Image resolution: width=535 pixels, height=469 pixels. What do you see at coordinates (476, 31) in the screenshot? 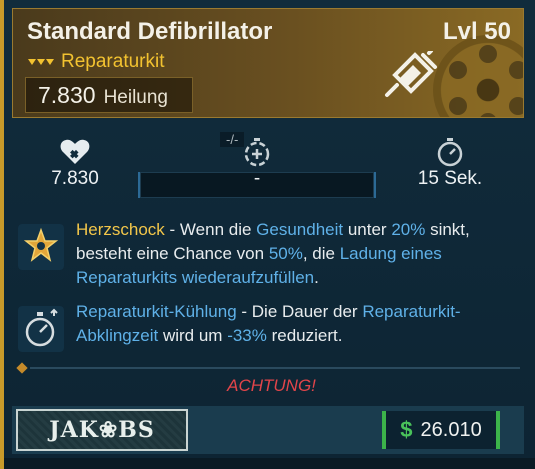
I see `item-level: Lvl 50` at bounding box center [476, 31].